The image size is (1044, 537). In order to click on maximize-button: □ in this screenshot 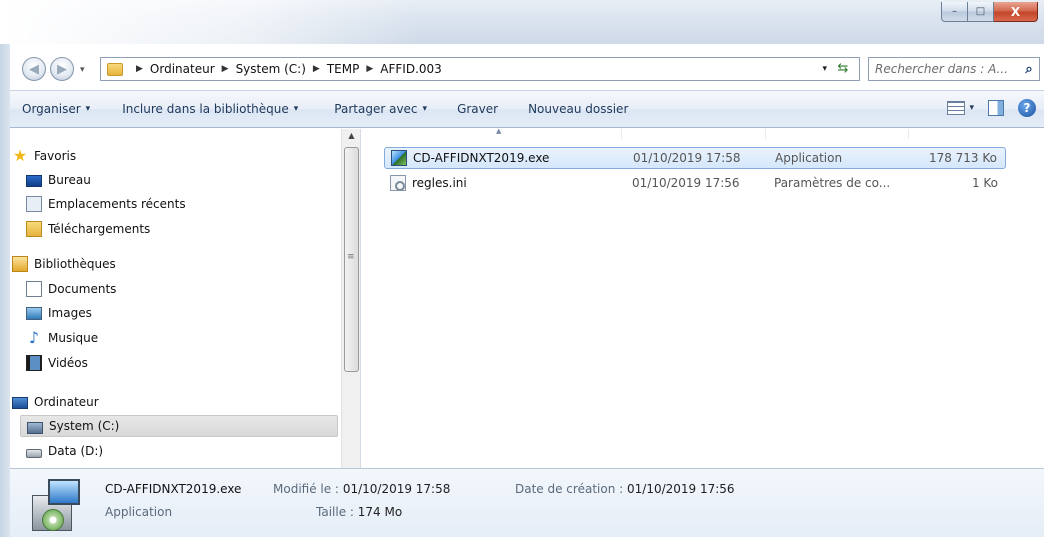, I will do `click(981, 12)`.